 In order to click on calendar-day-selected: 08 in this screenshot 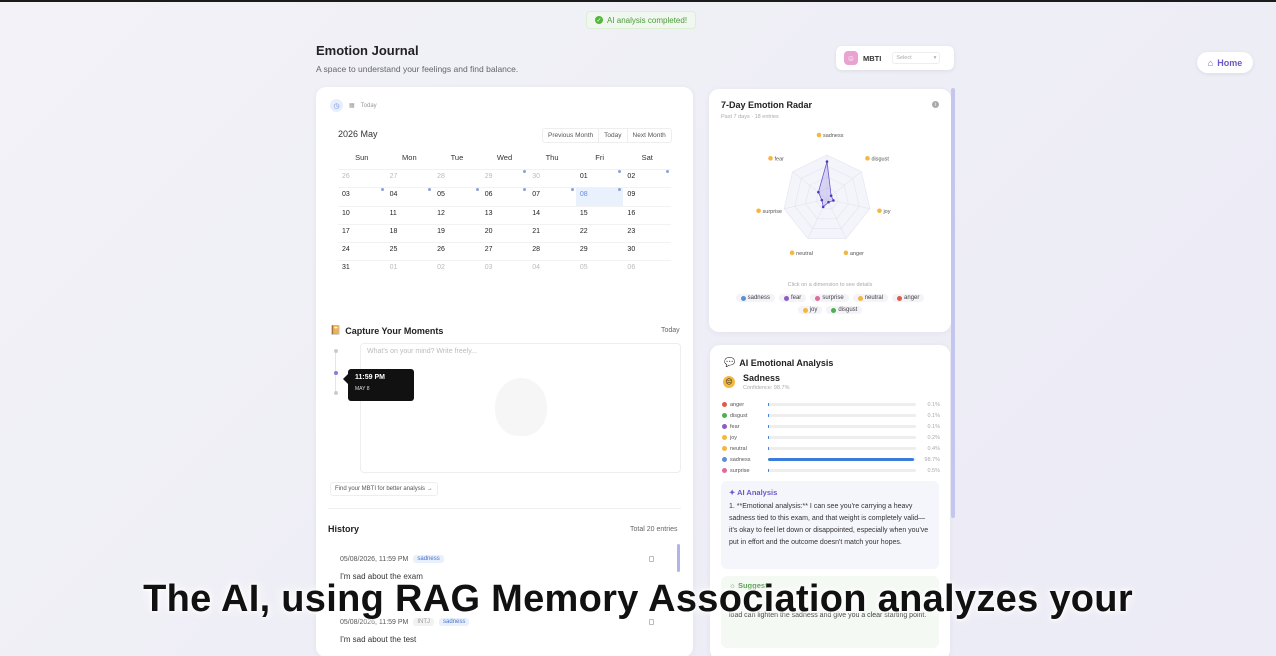, I will do `click(599, 196)`.